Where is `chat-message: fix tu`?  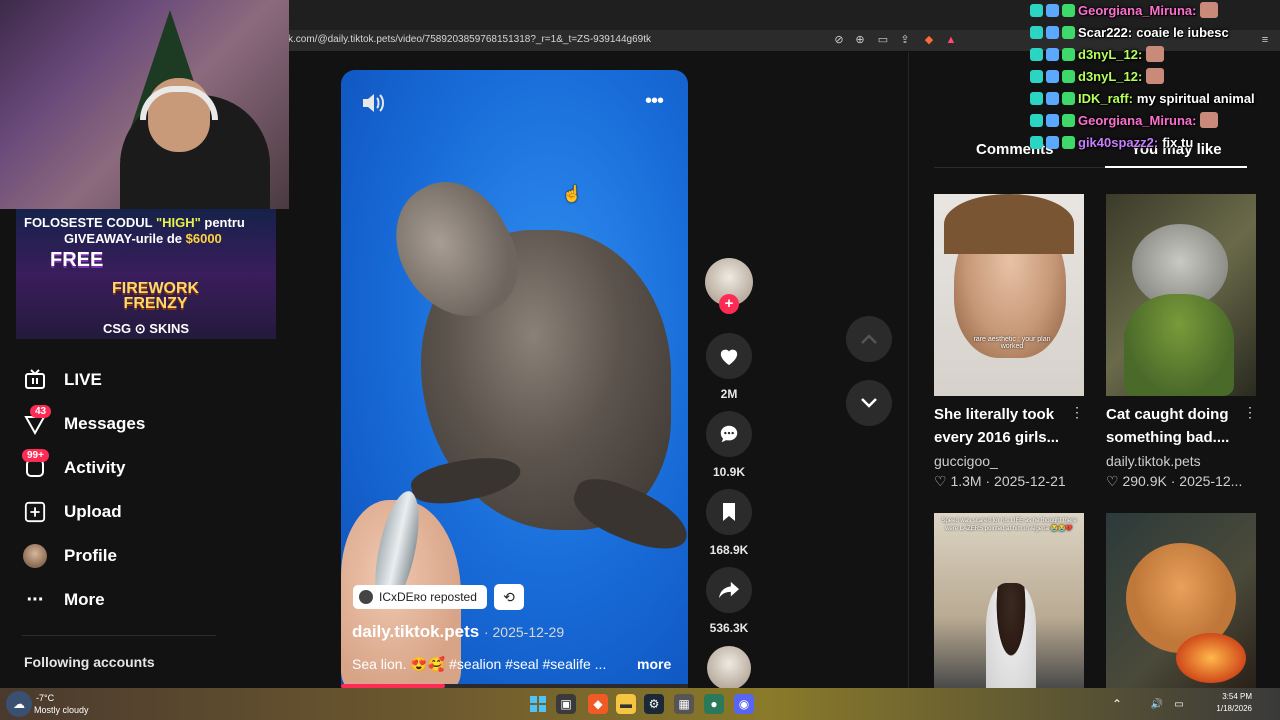
chat-message: fix tu is located at coordinates (1178, 142).